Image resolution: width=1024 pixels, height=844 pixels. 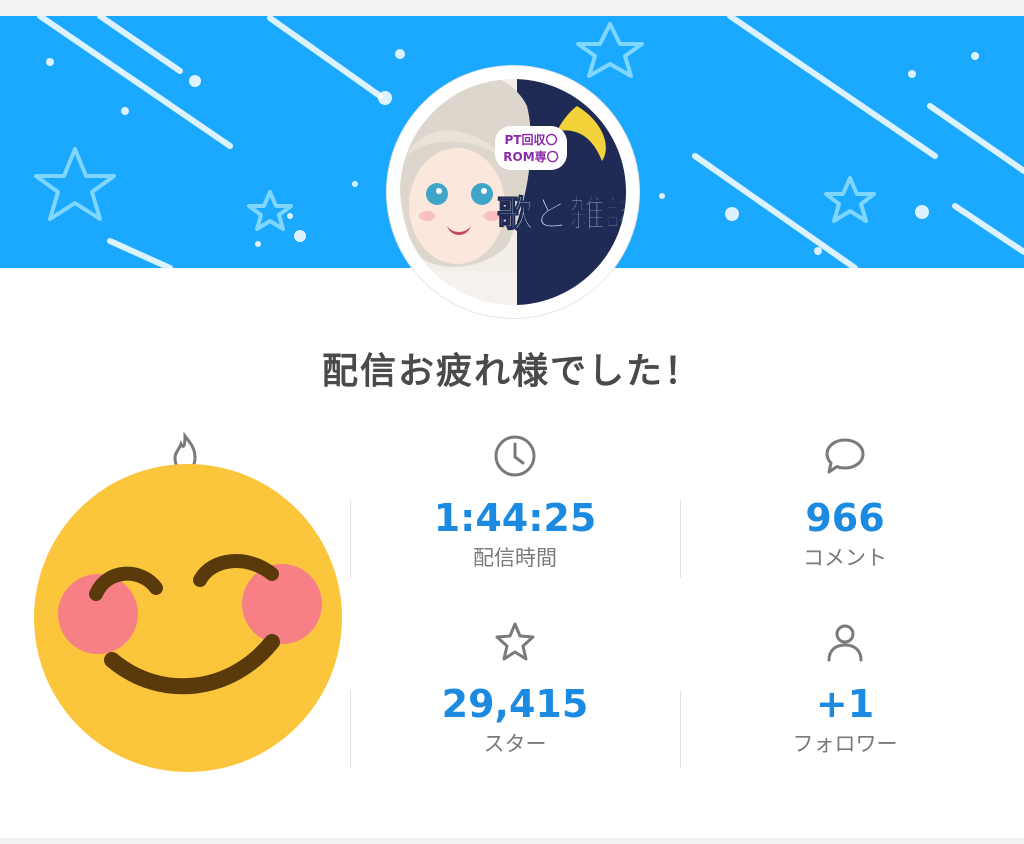 I want to click on stat-followers-label: フォロワー, so click(x=845, y=744).